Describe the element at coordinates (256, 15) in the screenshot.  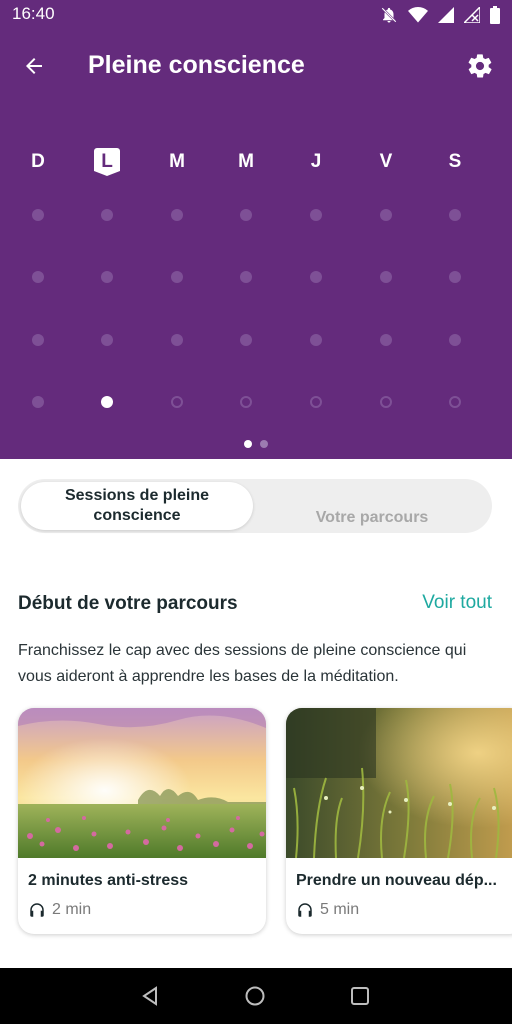
I see `status-bar: 16:40` at that location.